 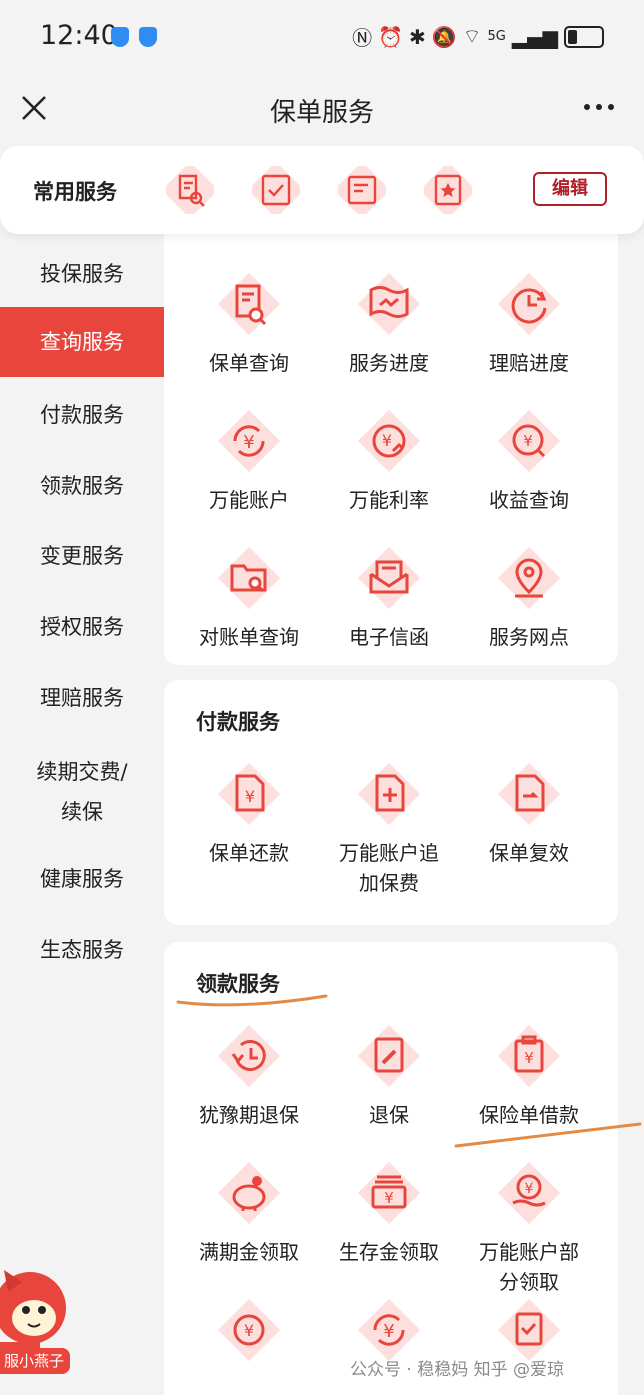 I want to click on service-claims-progress: 理赔进度, so click(x=529, y=323).